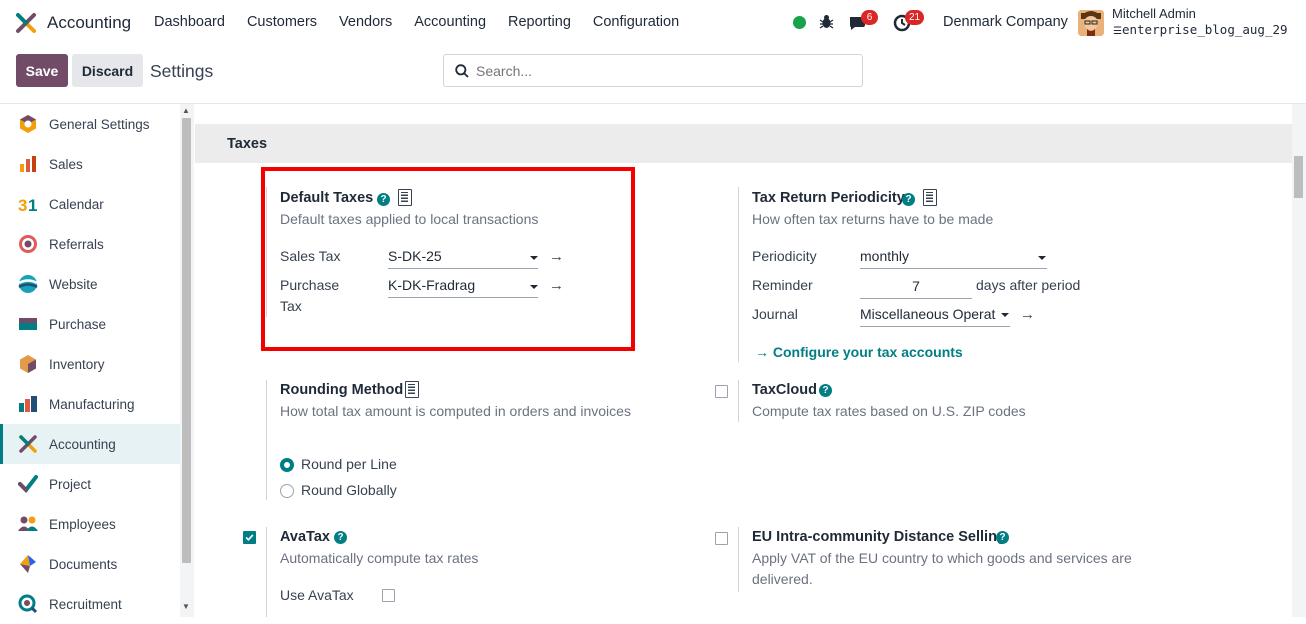 Image resolution: width=1306 pixels, height=624 pixels. I want to click on documents-icon, so click(28, 564).